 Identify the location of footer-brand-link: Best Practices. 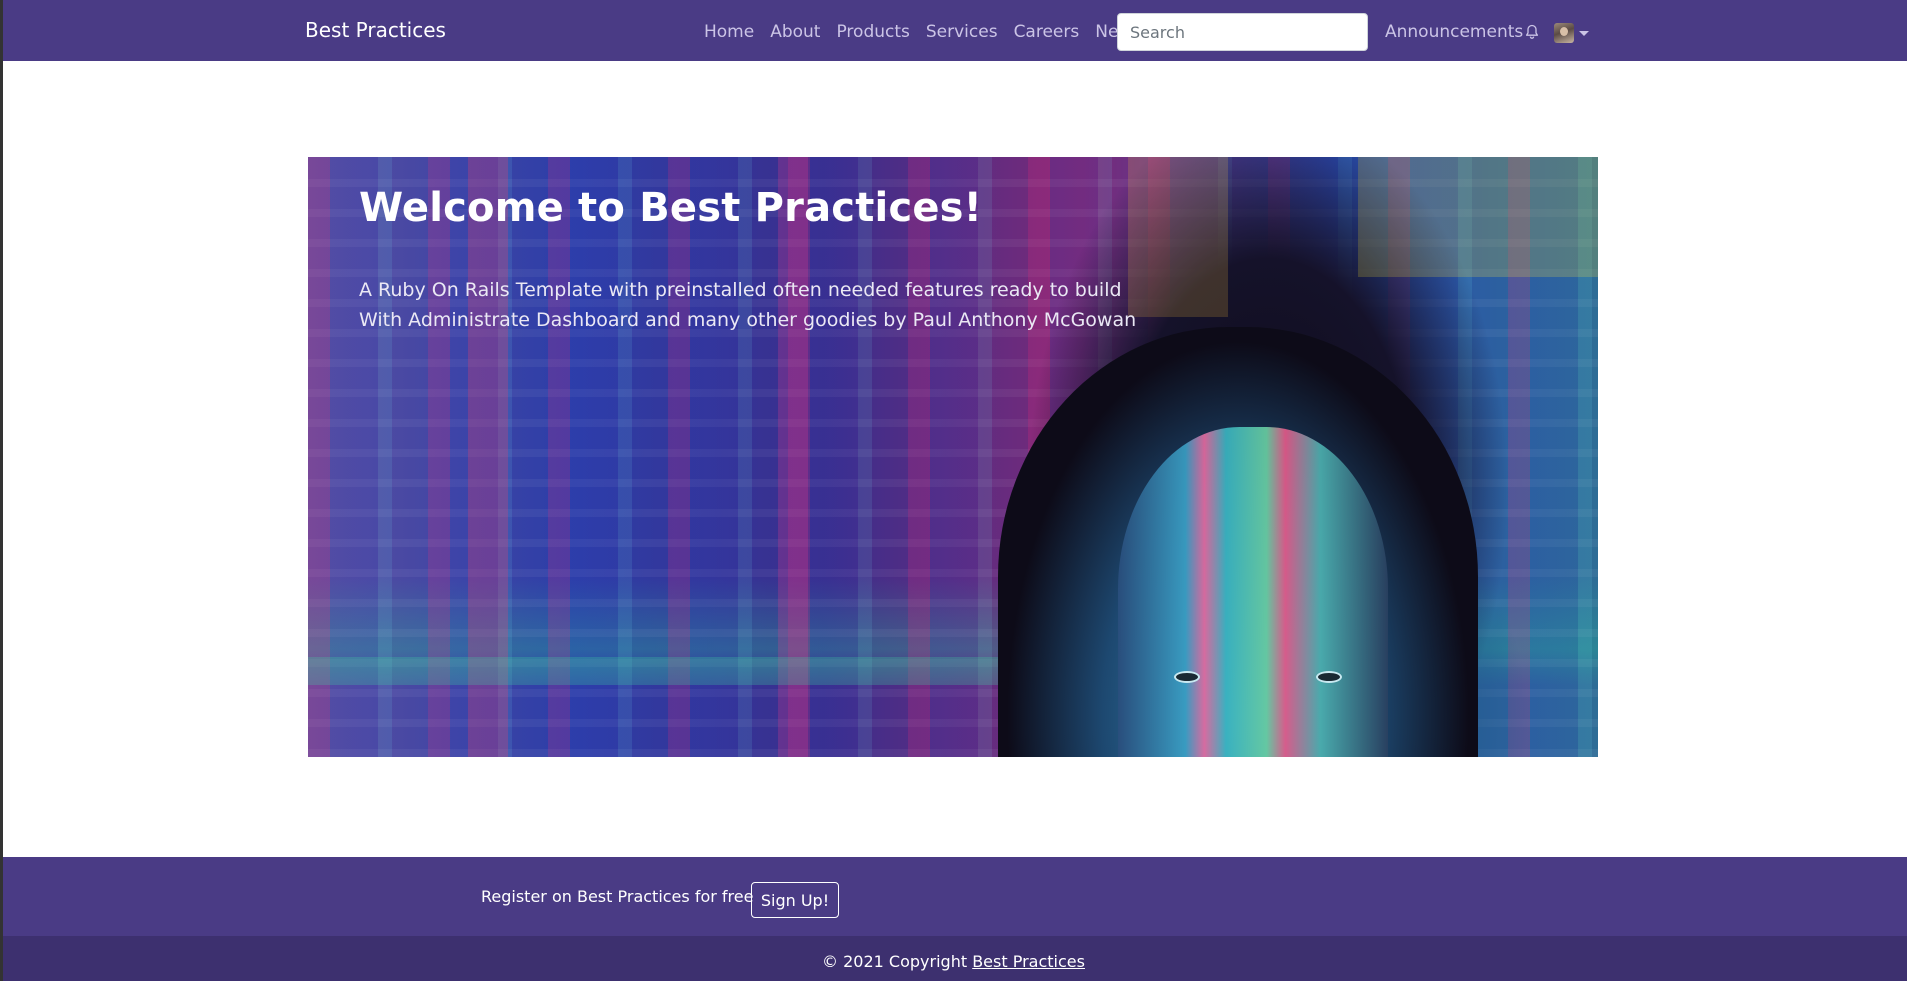
(1028, 961).